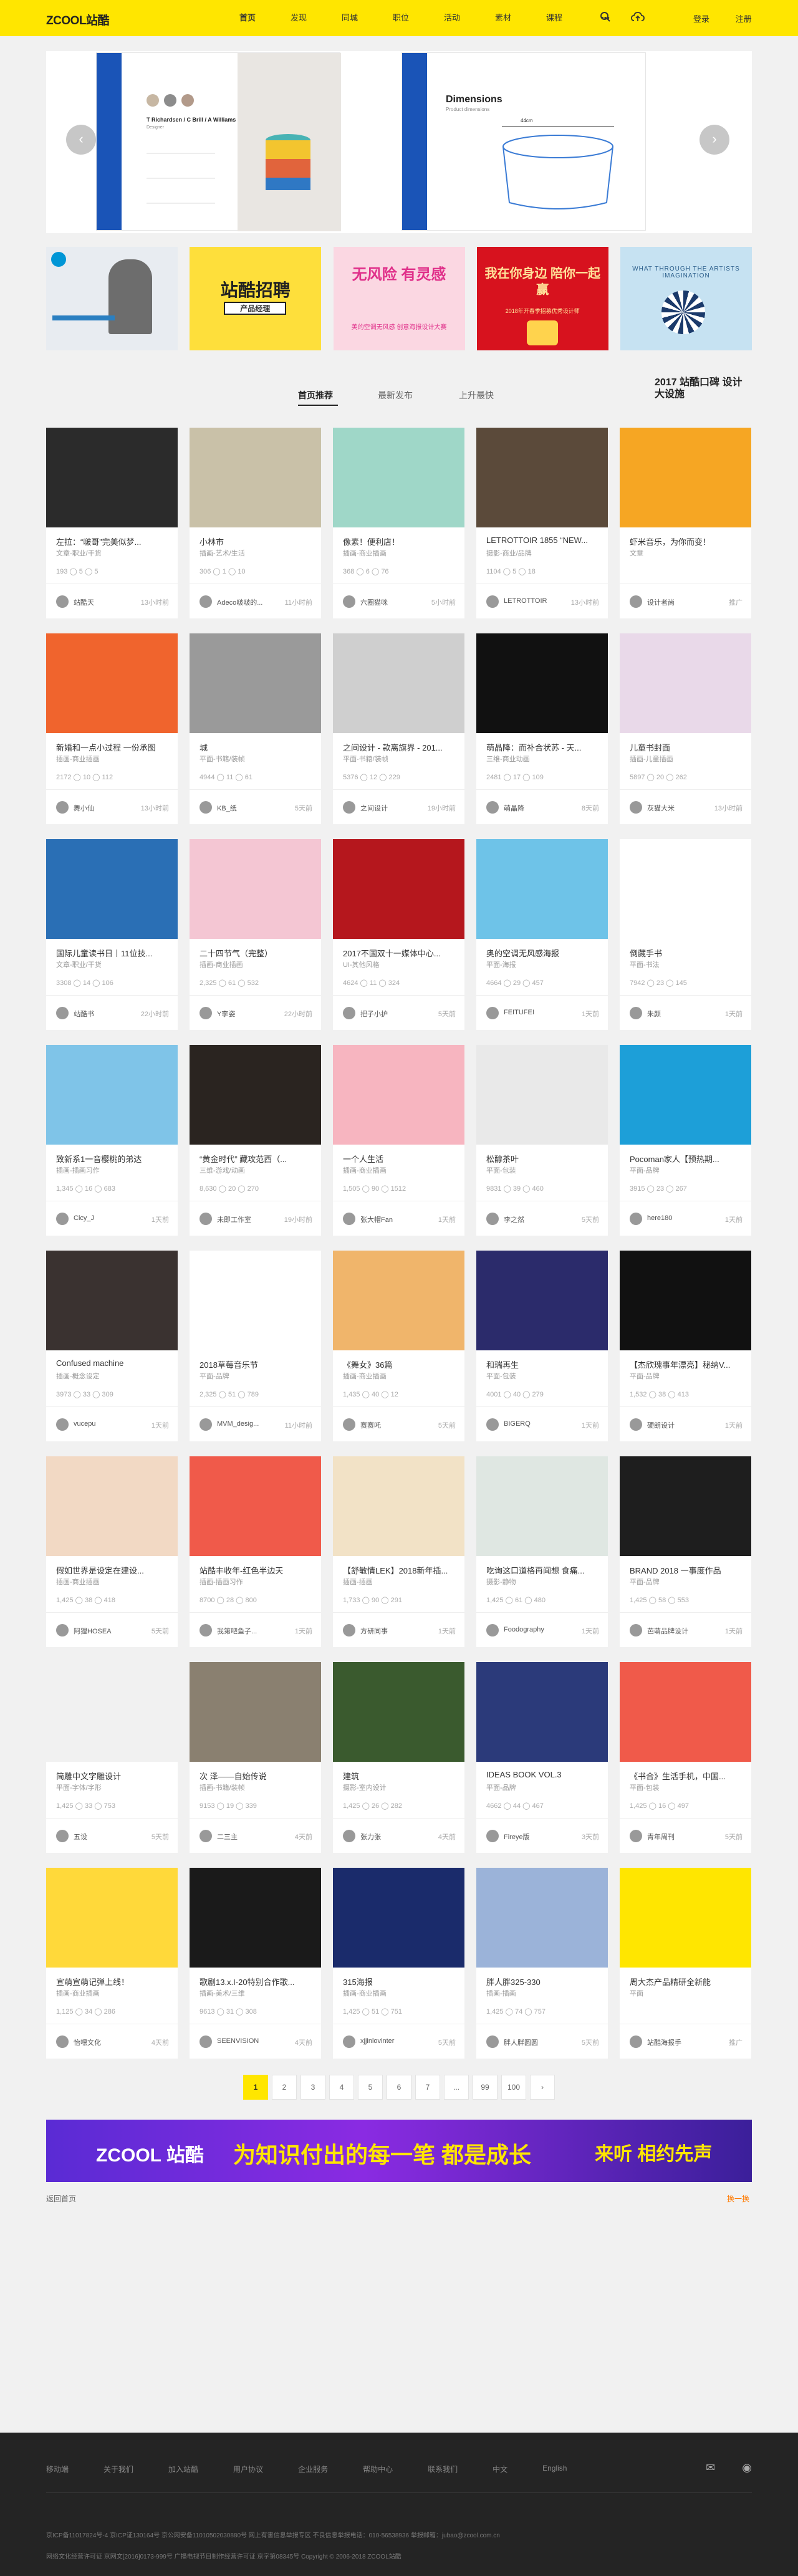  Describe the element at coordinates (664, 2042) in the screenshot. I see `author-name: 站酷海报手` at that location.